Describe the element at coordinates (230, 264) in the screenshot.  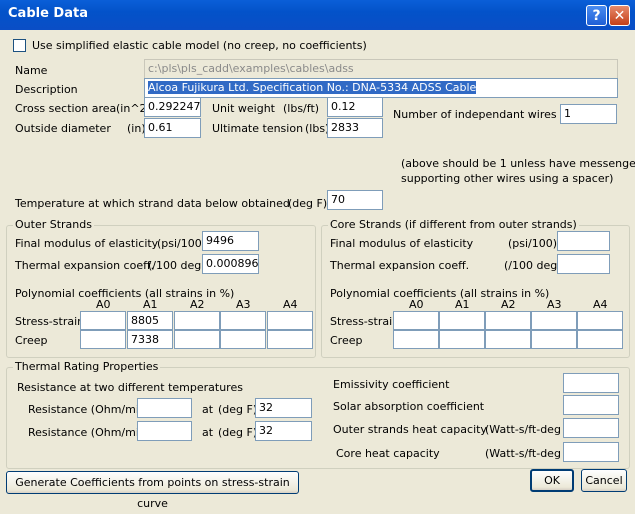
I see `outer-thermal-field: 0.000896` at that location.